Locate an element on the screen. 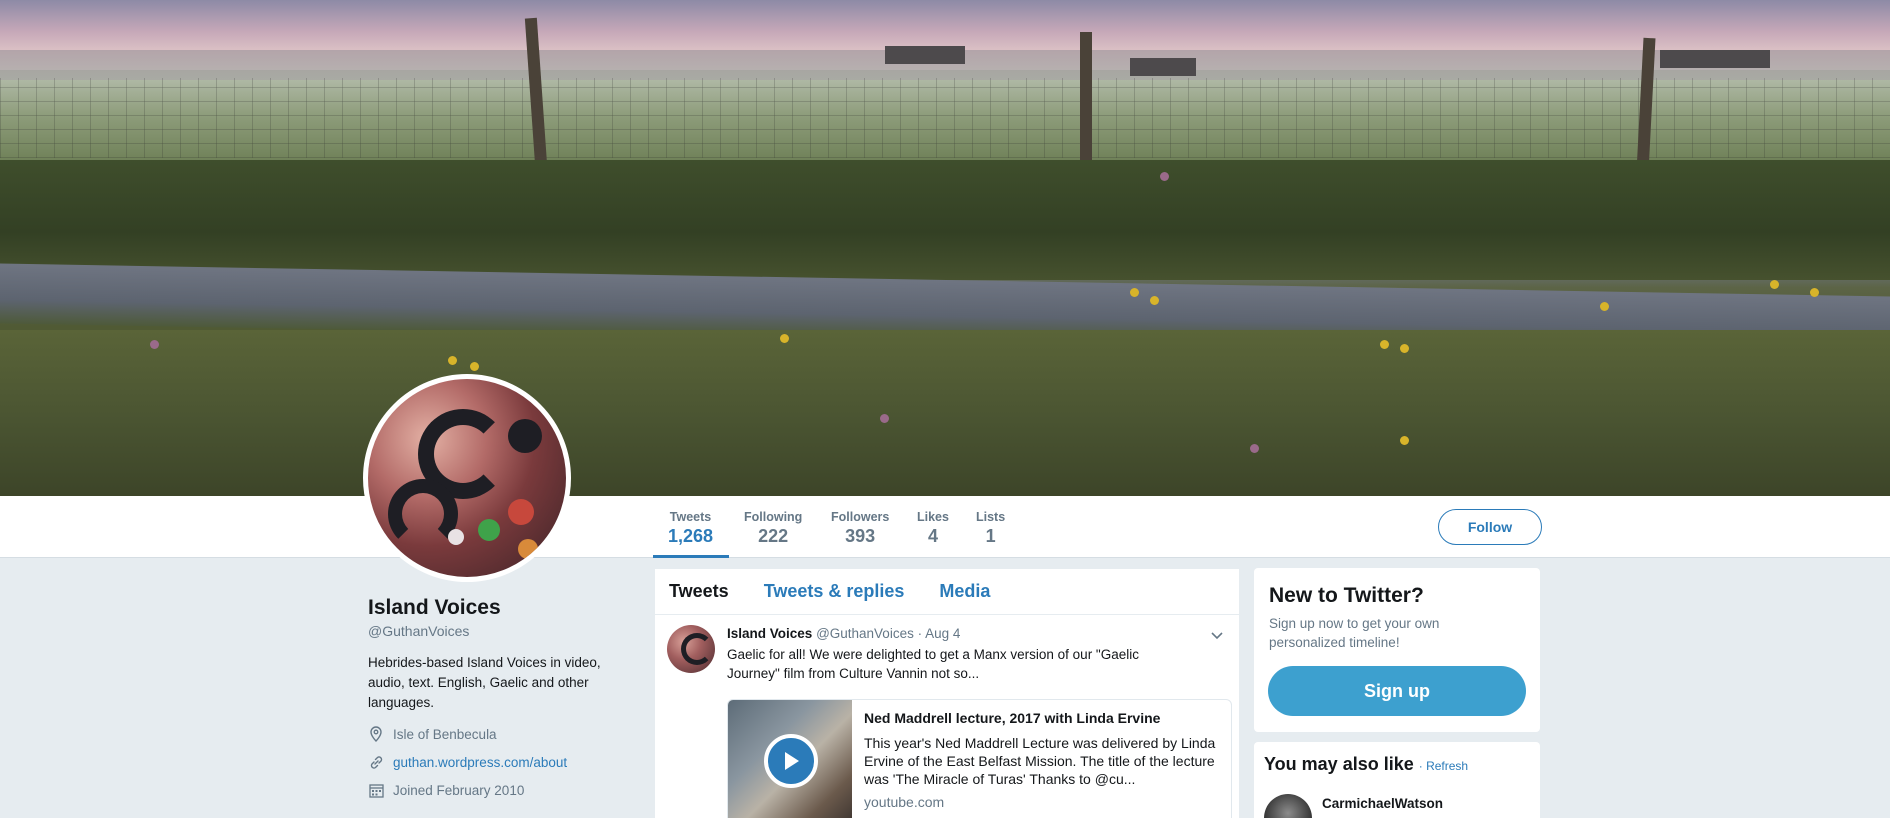 The height and width of the screenshot is (818, 1890). stat-label: Tweets is located at coordinates (690, 517).